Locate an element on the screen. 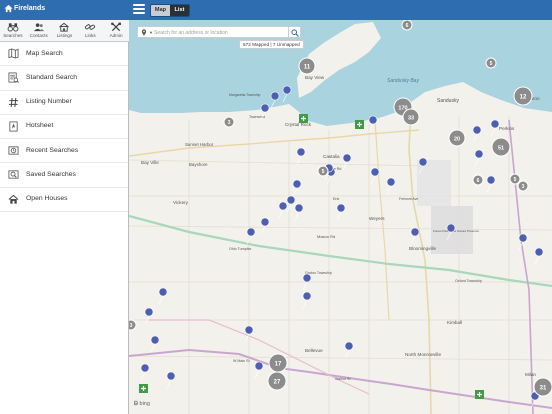 The height and width of the screenshot is (414, 552). hotsheet-icon is located at coordinates (13, 126).